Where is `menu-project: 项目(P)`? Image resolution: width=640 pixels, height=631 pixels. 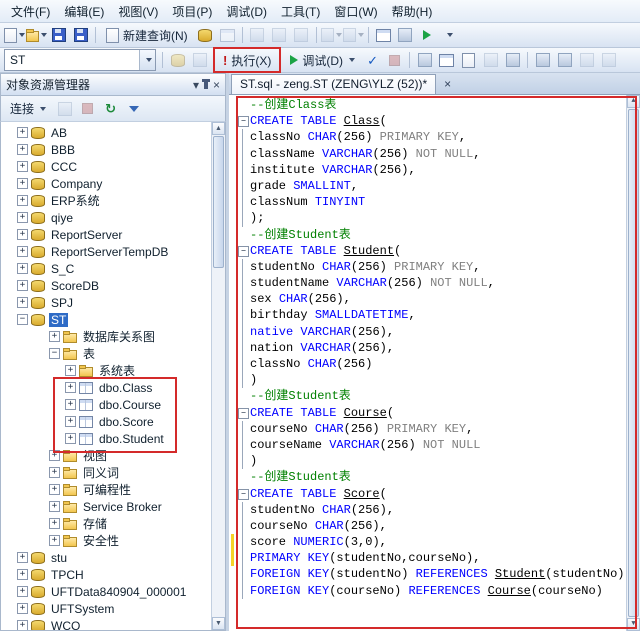 menu-project: 项目(P) is located at coordinates (192, 11).